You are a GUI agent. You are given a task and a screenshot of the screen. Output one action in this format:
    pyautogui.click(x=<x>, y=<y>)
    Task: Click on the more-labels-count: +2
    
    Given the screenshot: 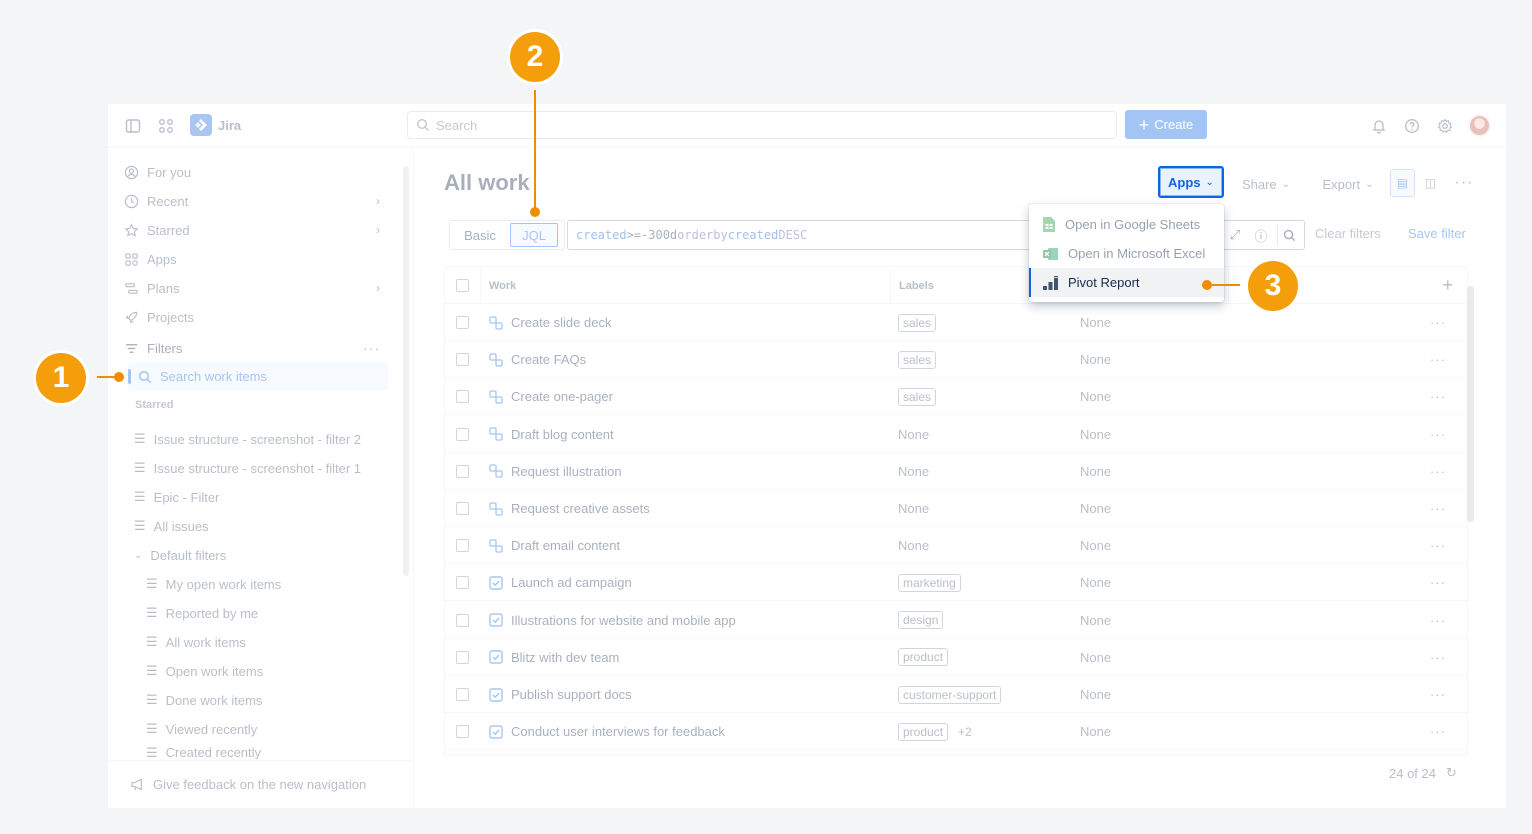 What is the action you would take?
    pyautogui.click(x=965, y=732)
    